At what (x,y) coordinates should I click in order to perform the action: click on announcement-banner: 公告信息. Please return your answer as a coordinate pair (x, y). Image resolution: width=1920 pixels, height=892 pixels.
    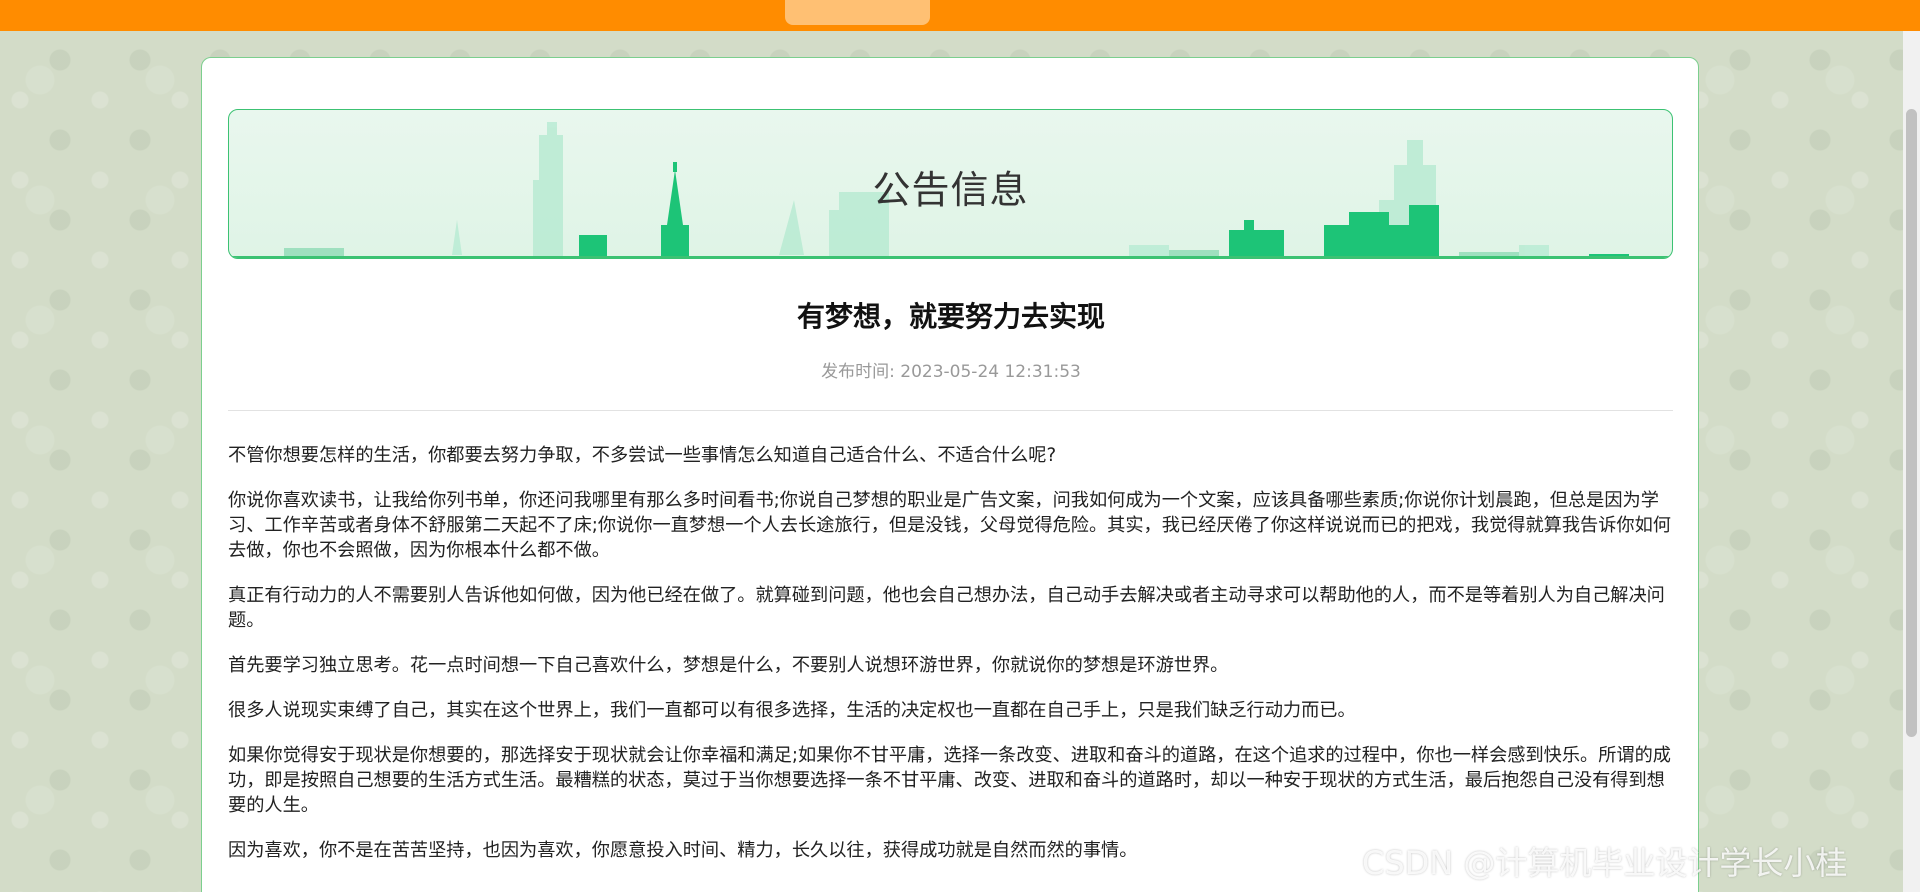
    Looking at the image, I should click on (950, 184).